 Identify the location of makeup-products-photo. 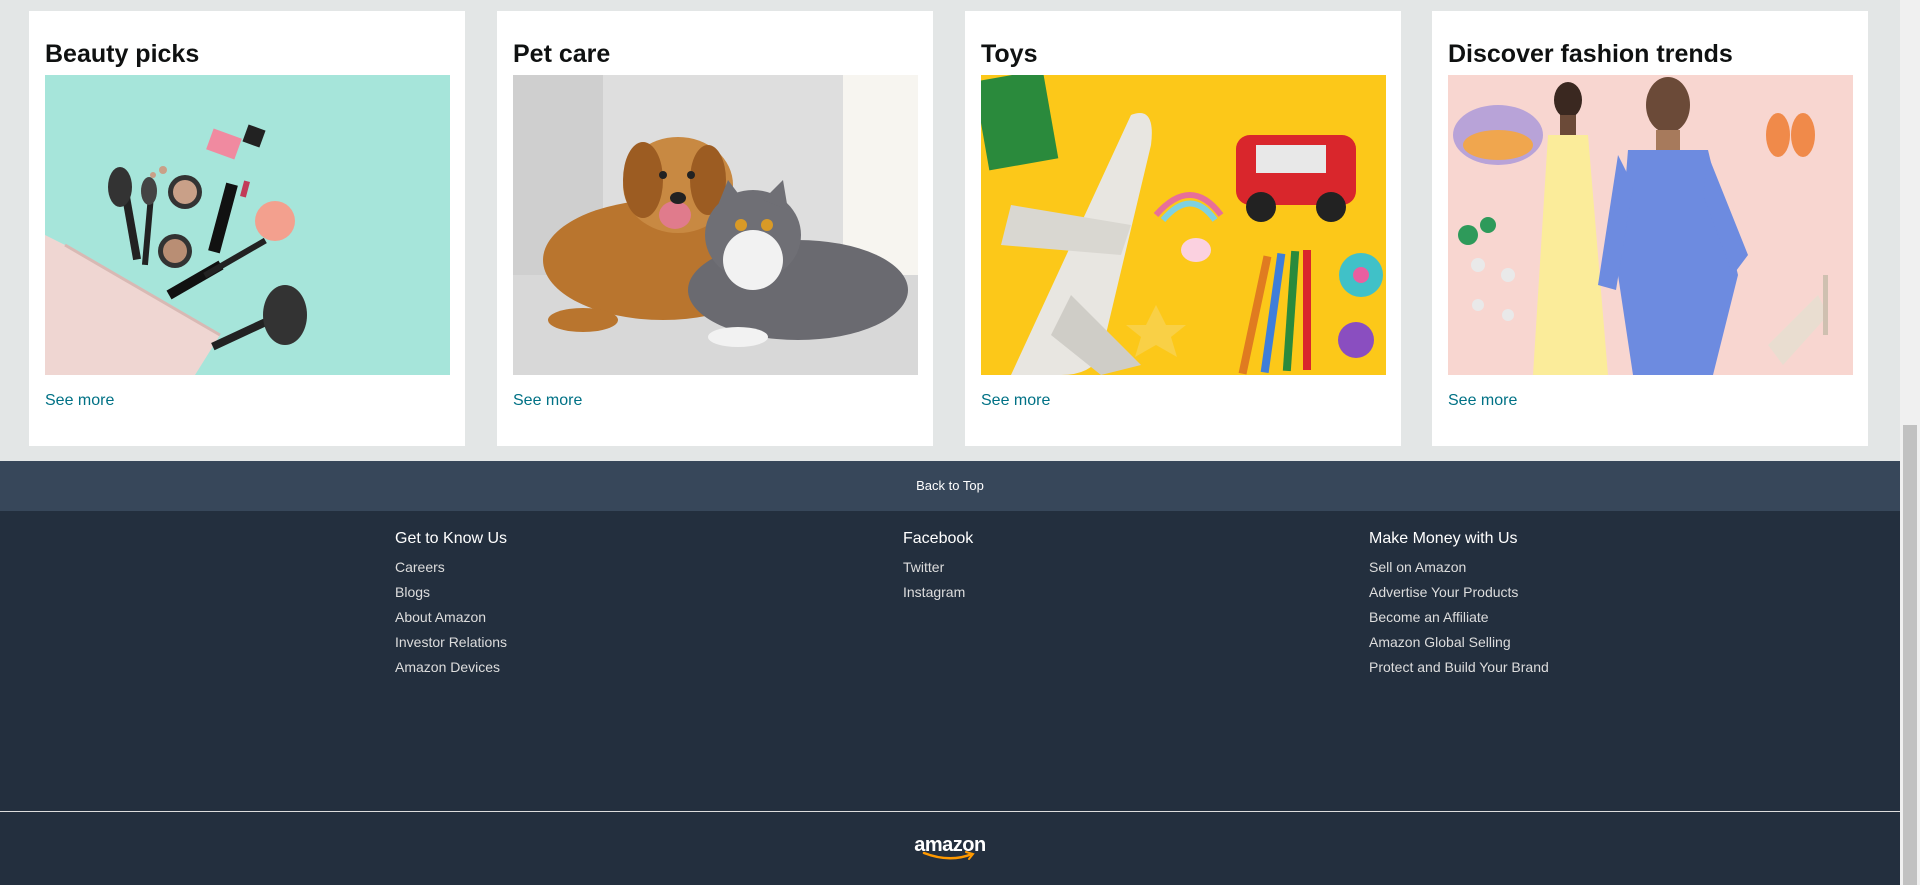
(247, 225).